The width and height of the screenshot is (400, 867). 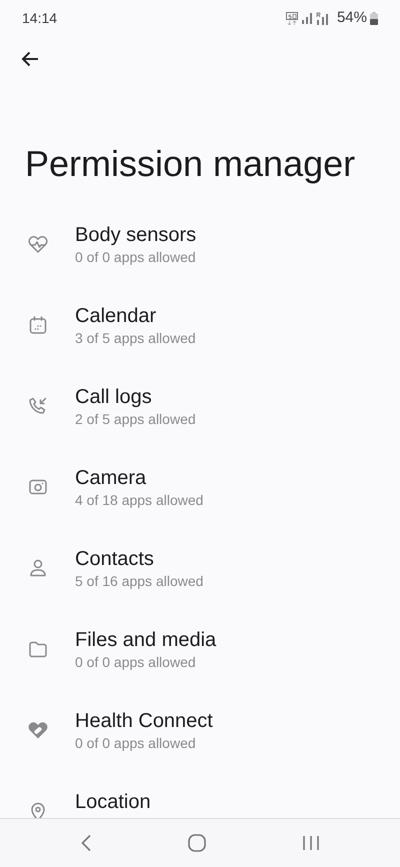 I want to click on permission-name: Call logs, so click(x=114, y=397).